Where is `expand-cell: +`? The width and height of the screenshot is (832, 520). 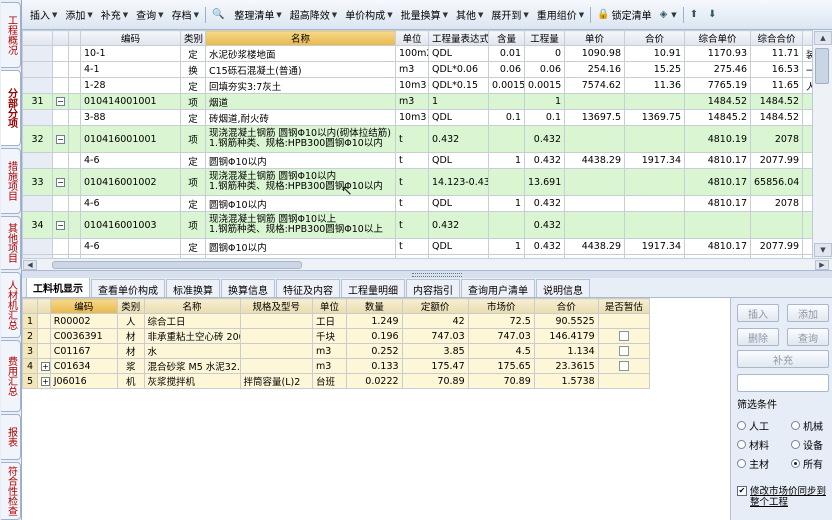 expand-cell: + is located at coordinates (43, 381).